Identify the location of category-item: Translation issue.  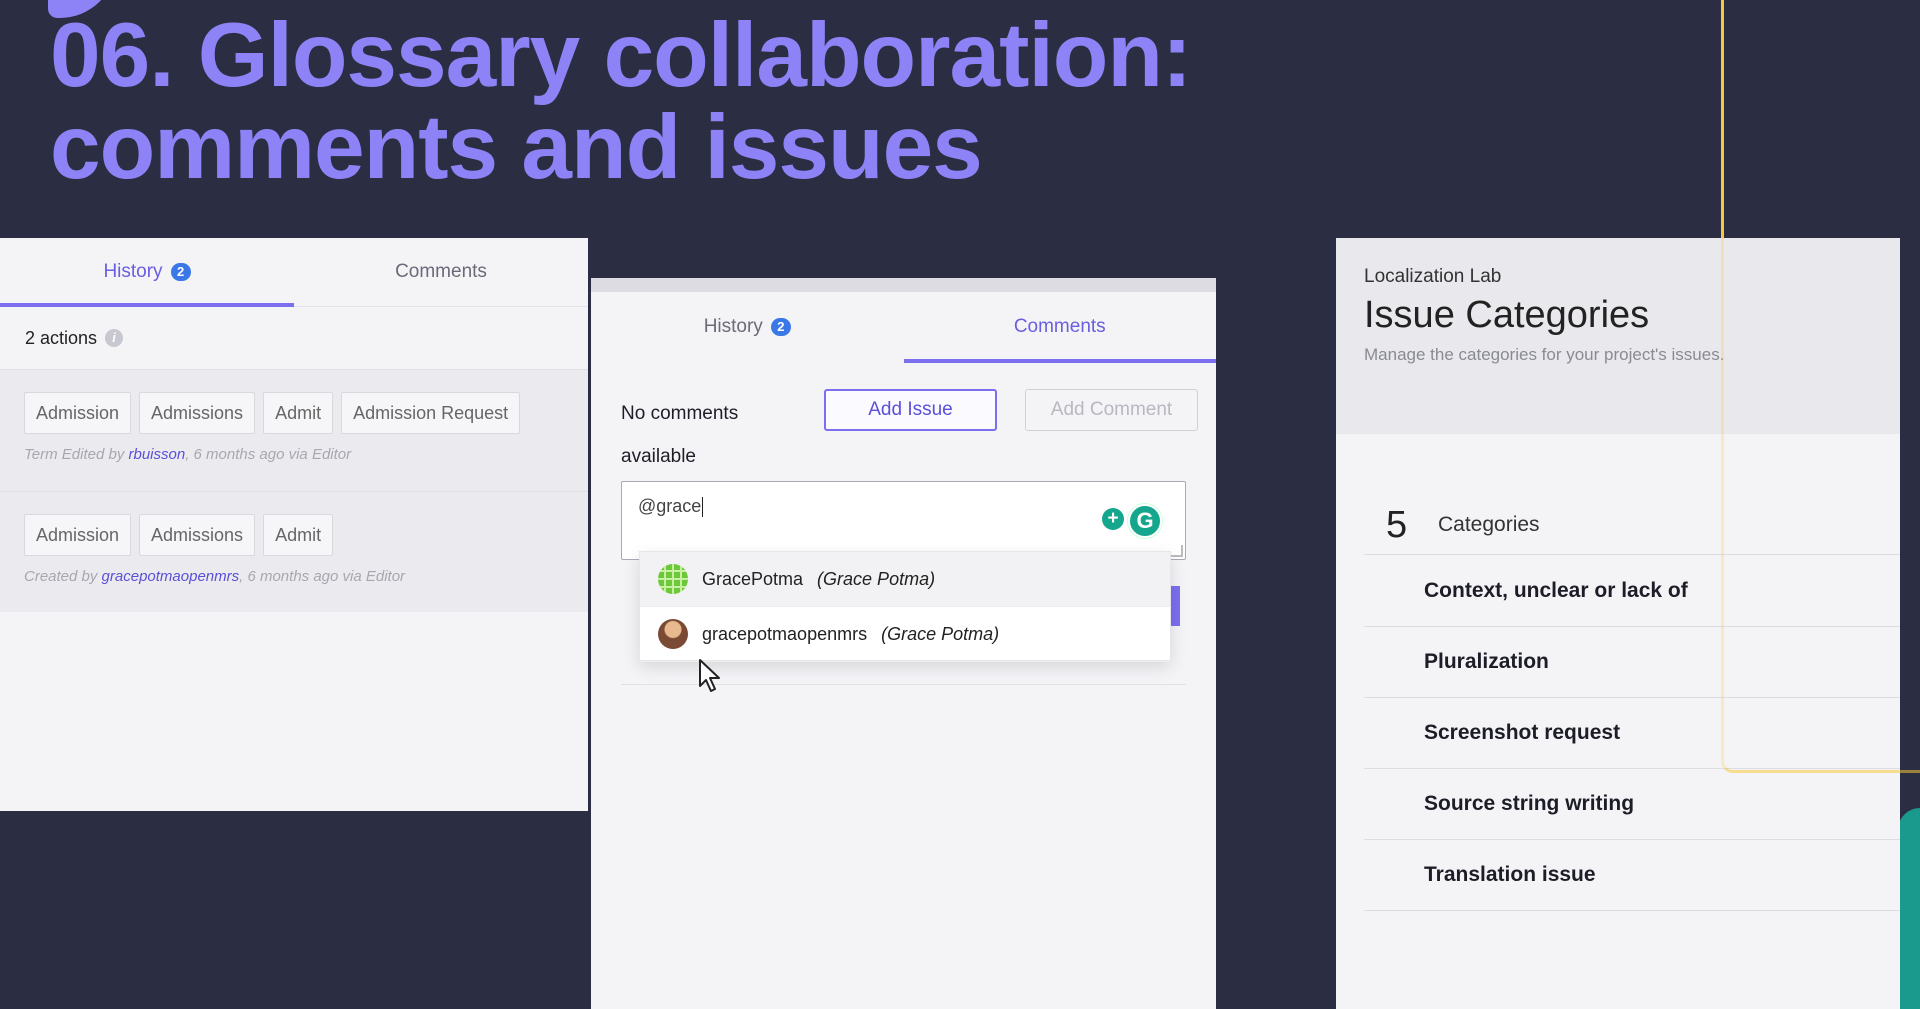
(1632, 875).